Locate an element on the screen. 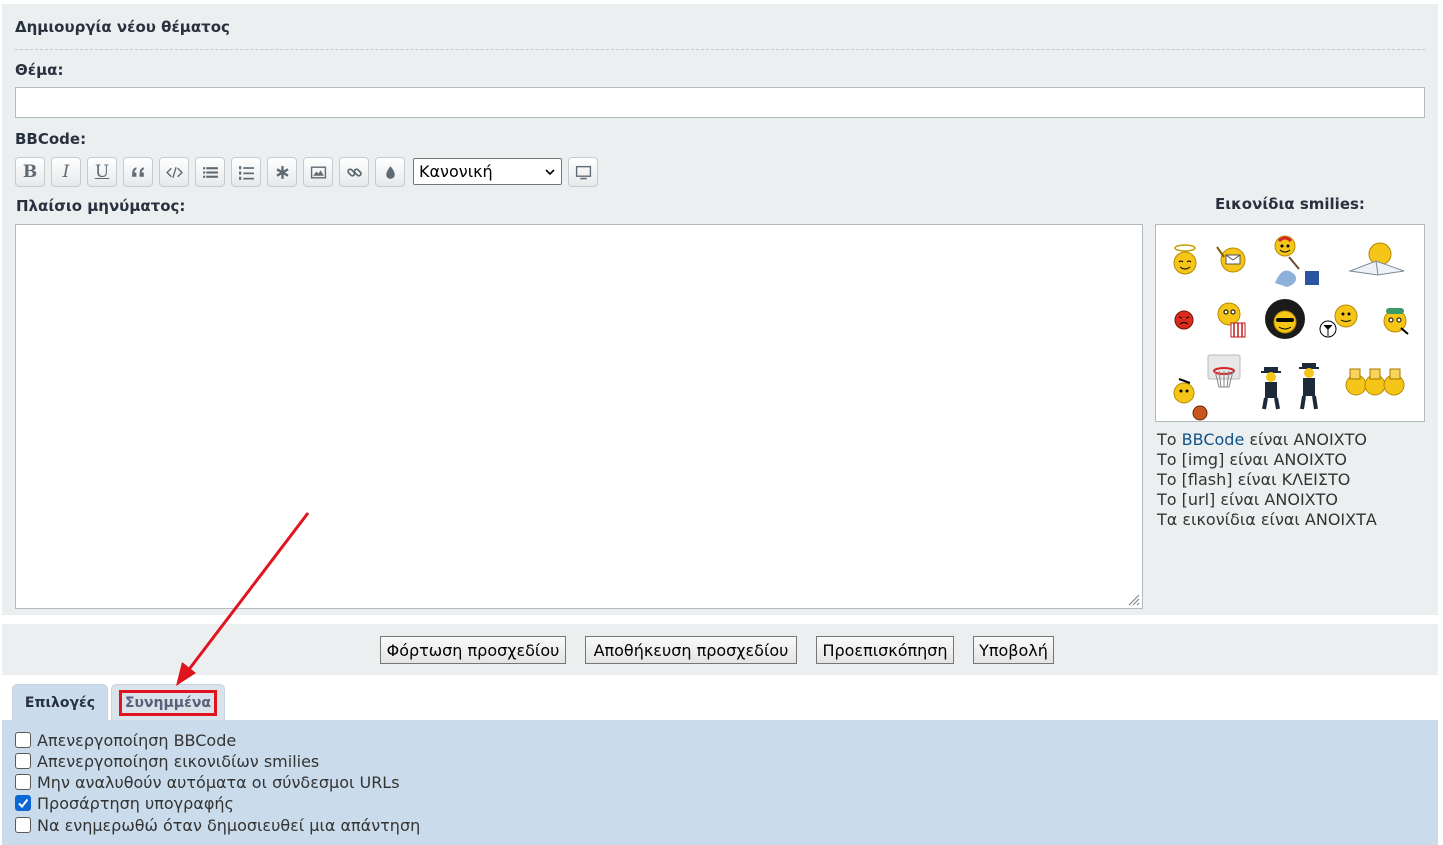 This screenshot has width=1443, height=845. image-button is located at coordinates (318, 172).